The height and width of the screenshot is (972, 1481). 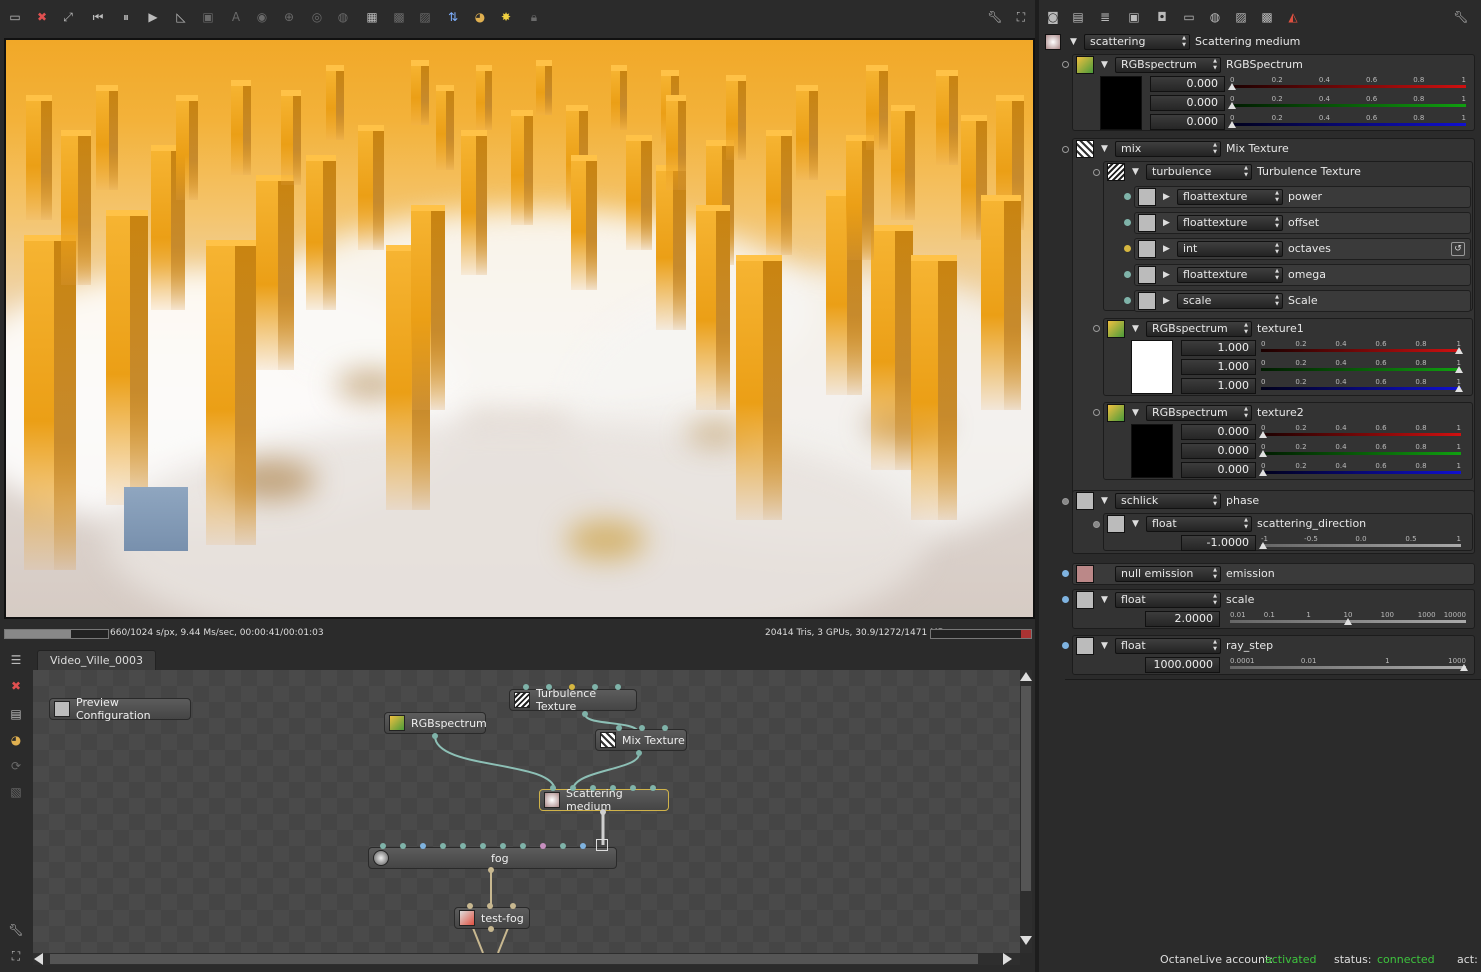 What do you see at coordinates (372, 17) in the screenshot?
I see `lock-viewport-icon: ▦` at bounding box center [372, 17].